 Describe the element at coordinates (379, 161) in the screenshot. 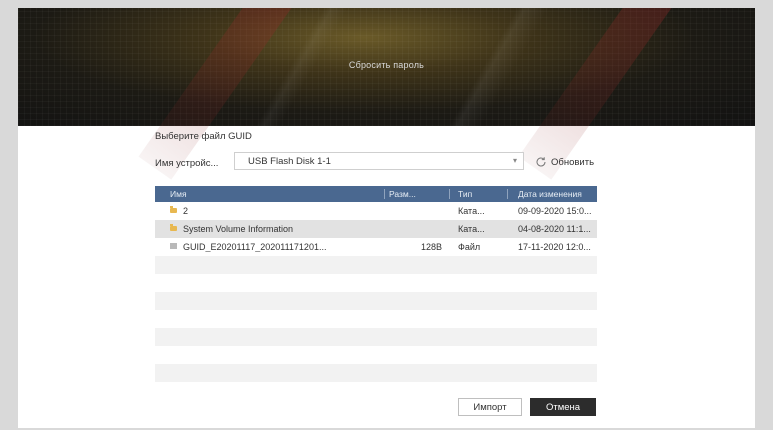

I see `device-select: USB Flash Disk 1-1 ▾` at that location.